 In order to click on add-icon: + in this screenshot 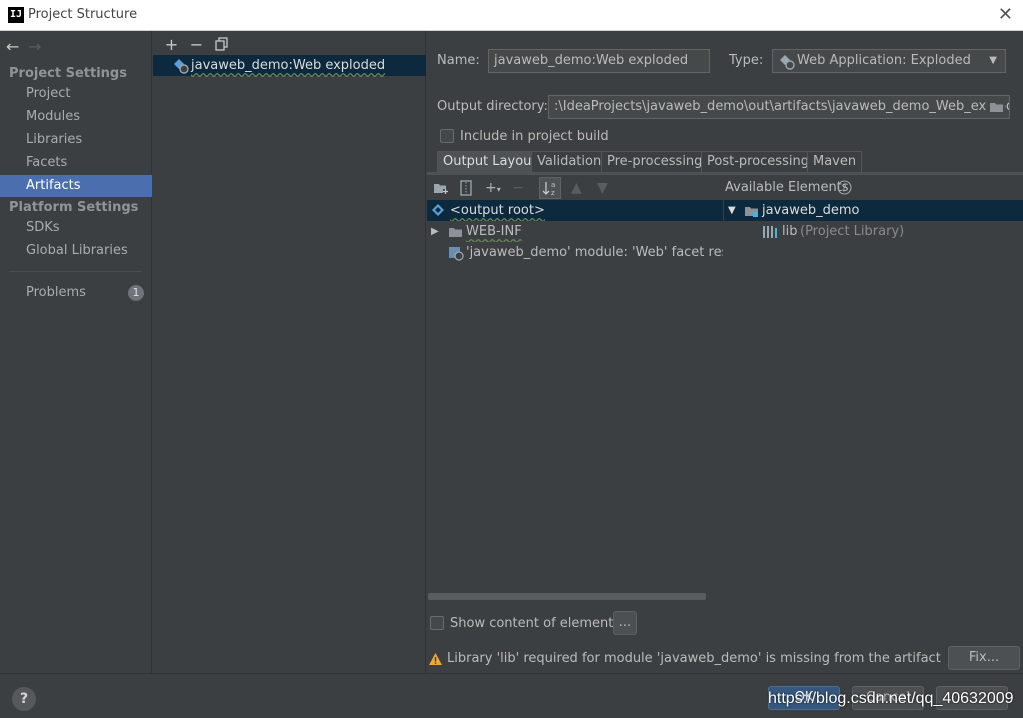, I will do `click(171, 44)`.